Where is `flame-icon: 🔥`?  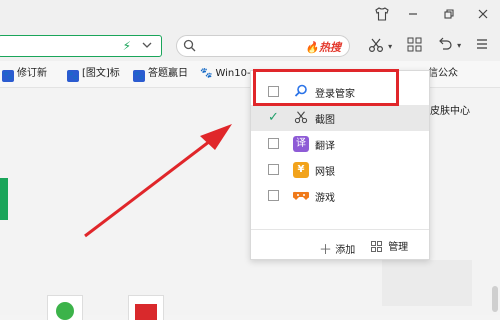 flame-icon: 🔥 is located at coordinates (312, 47).